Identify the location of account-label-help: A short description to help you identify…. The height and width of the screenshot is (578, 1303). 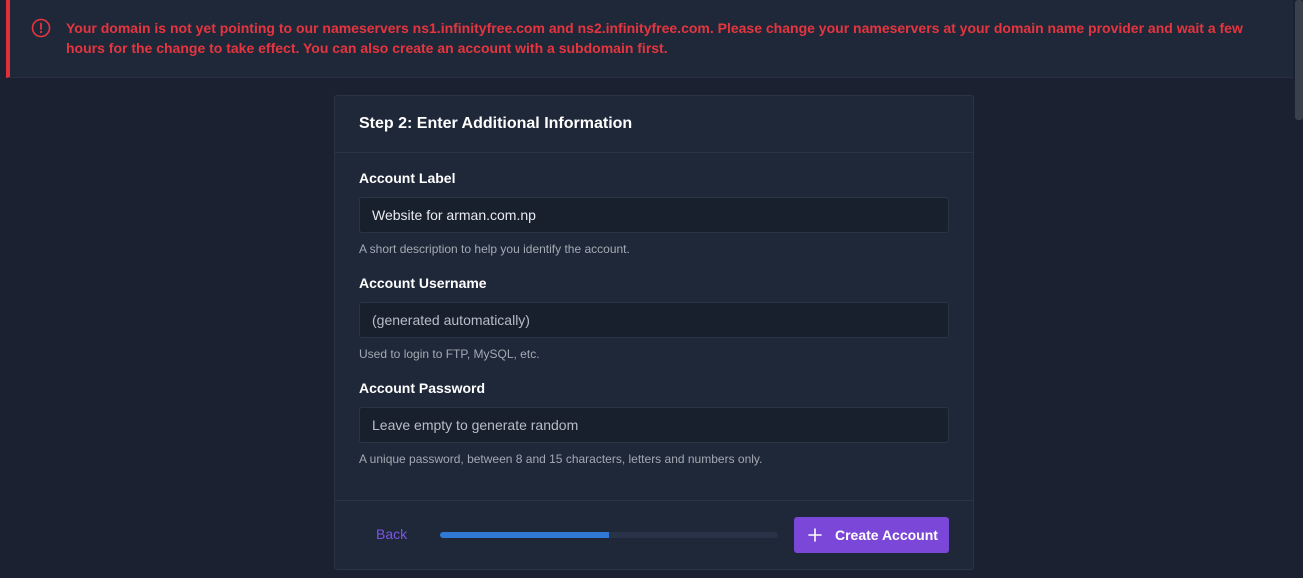
(494, 249).